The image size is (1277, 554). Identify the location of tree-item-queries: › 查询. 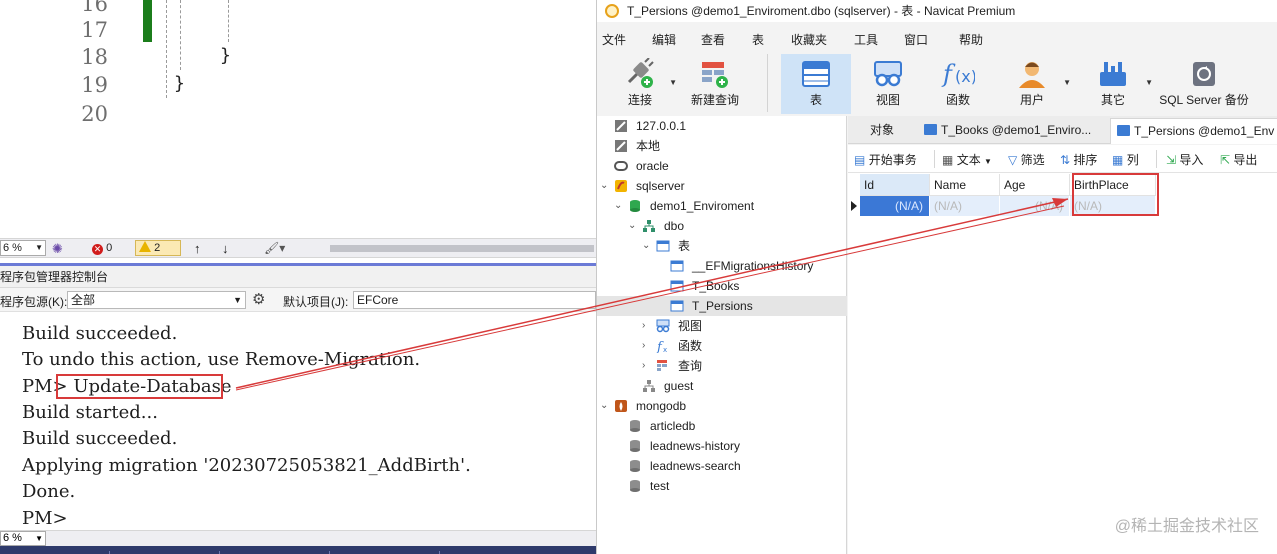
(722, 366).